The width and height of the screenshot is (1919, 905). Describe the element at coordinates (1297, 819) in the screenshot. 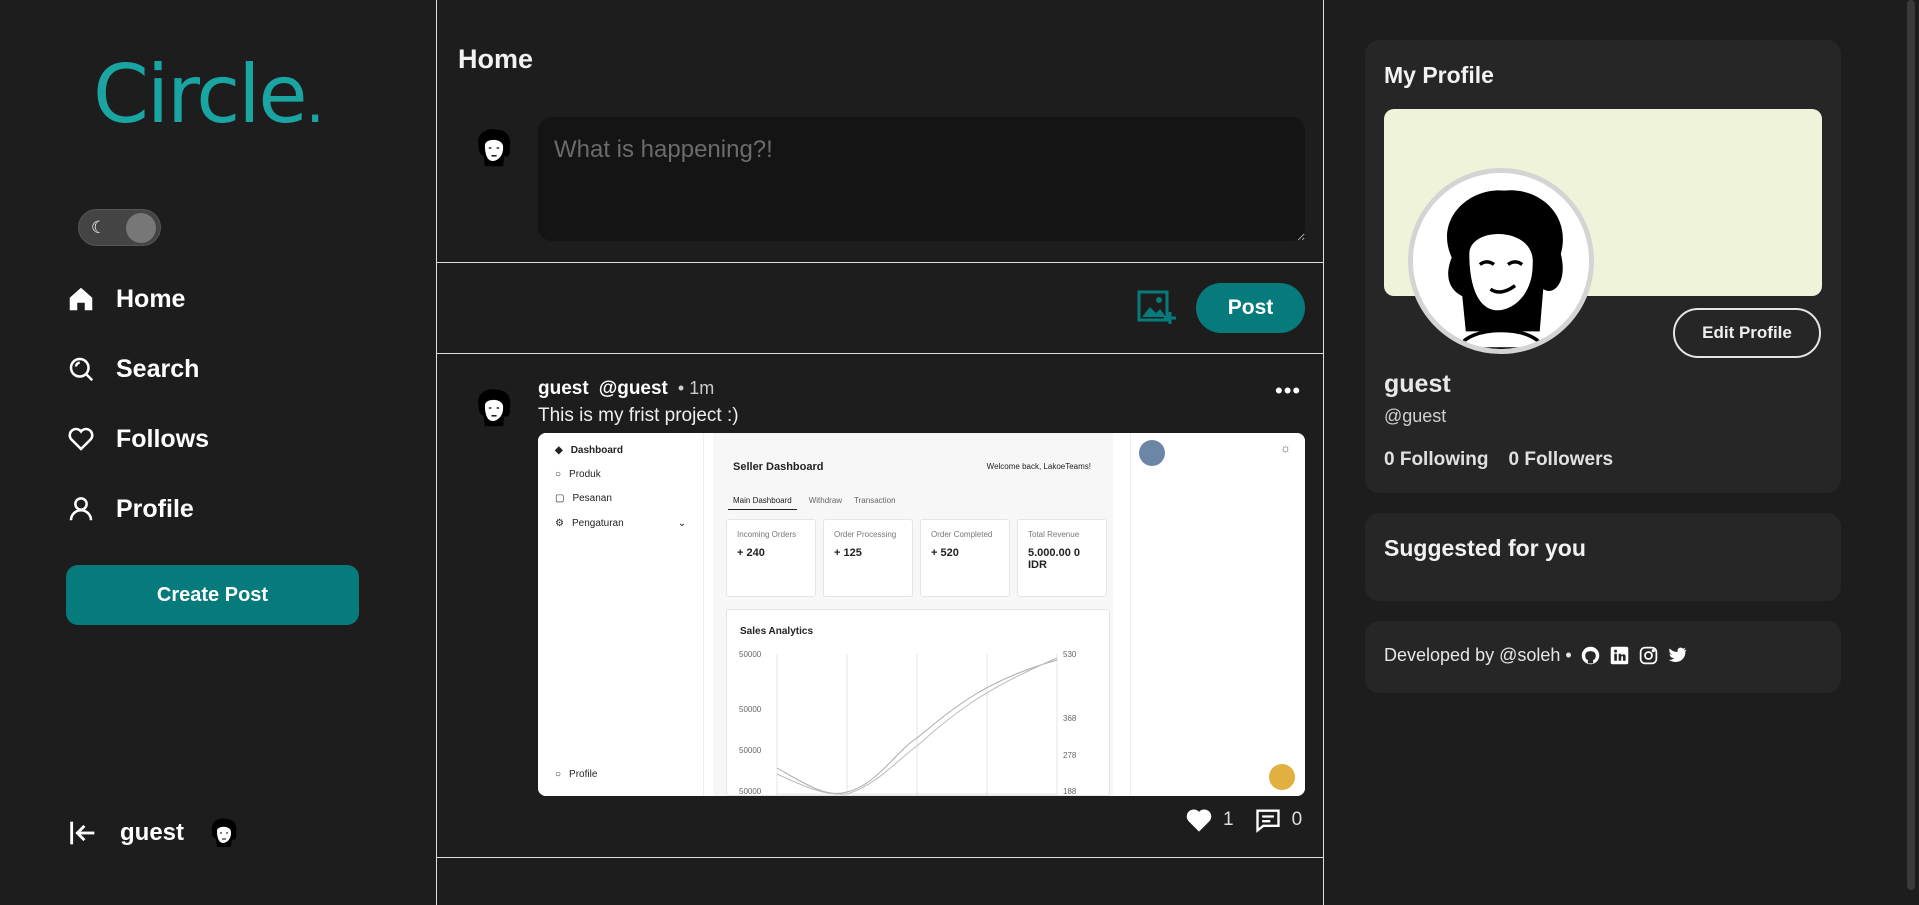

I see `comment-count: 0` at that location.